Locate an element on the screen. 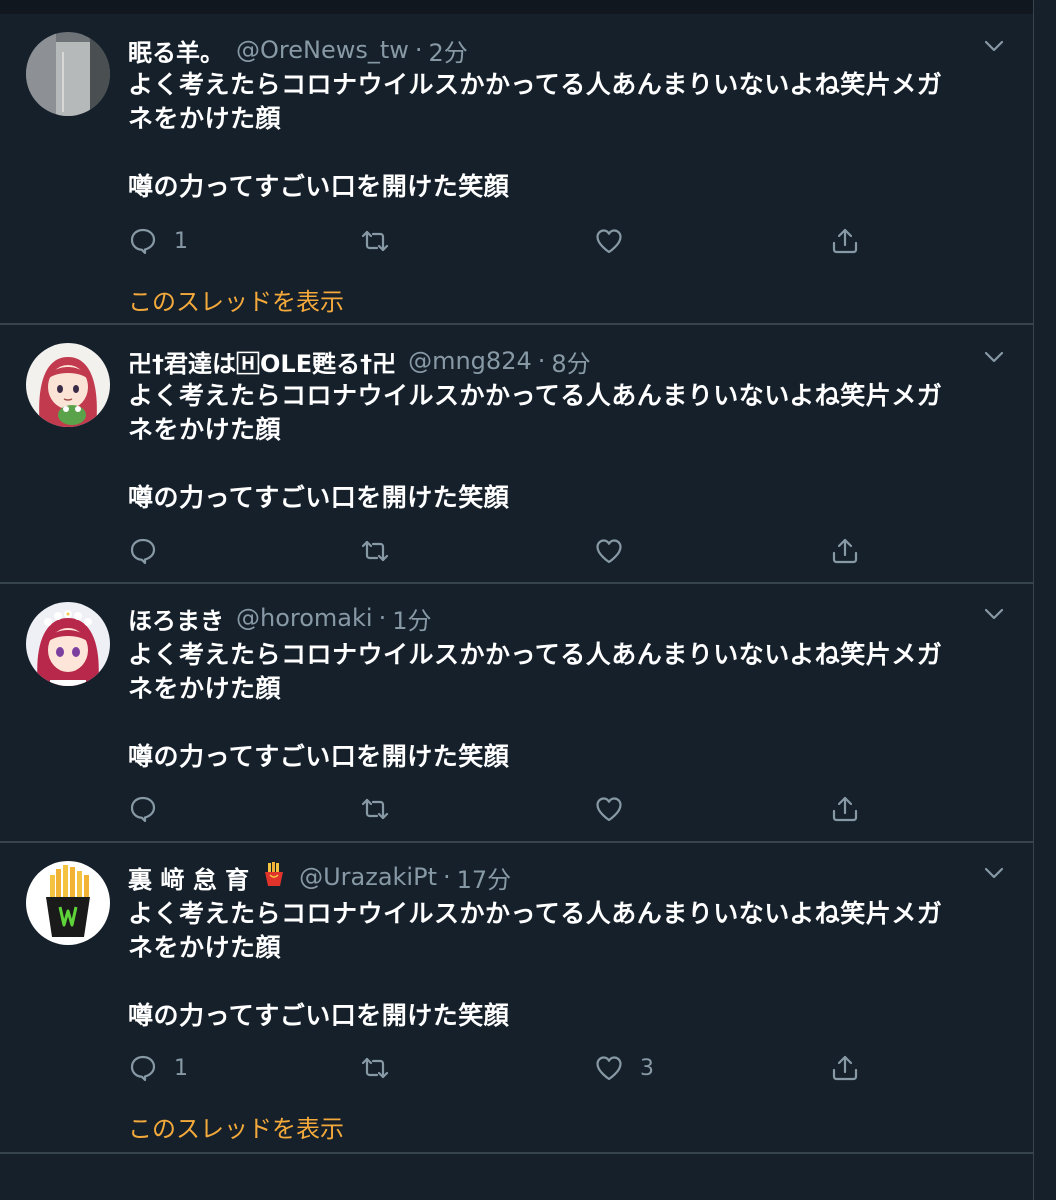  user-handle: @mng824 is located at coordinates (470, 361).